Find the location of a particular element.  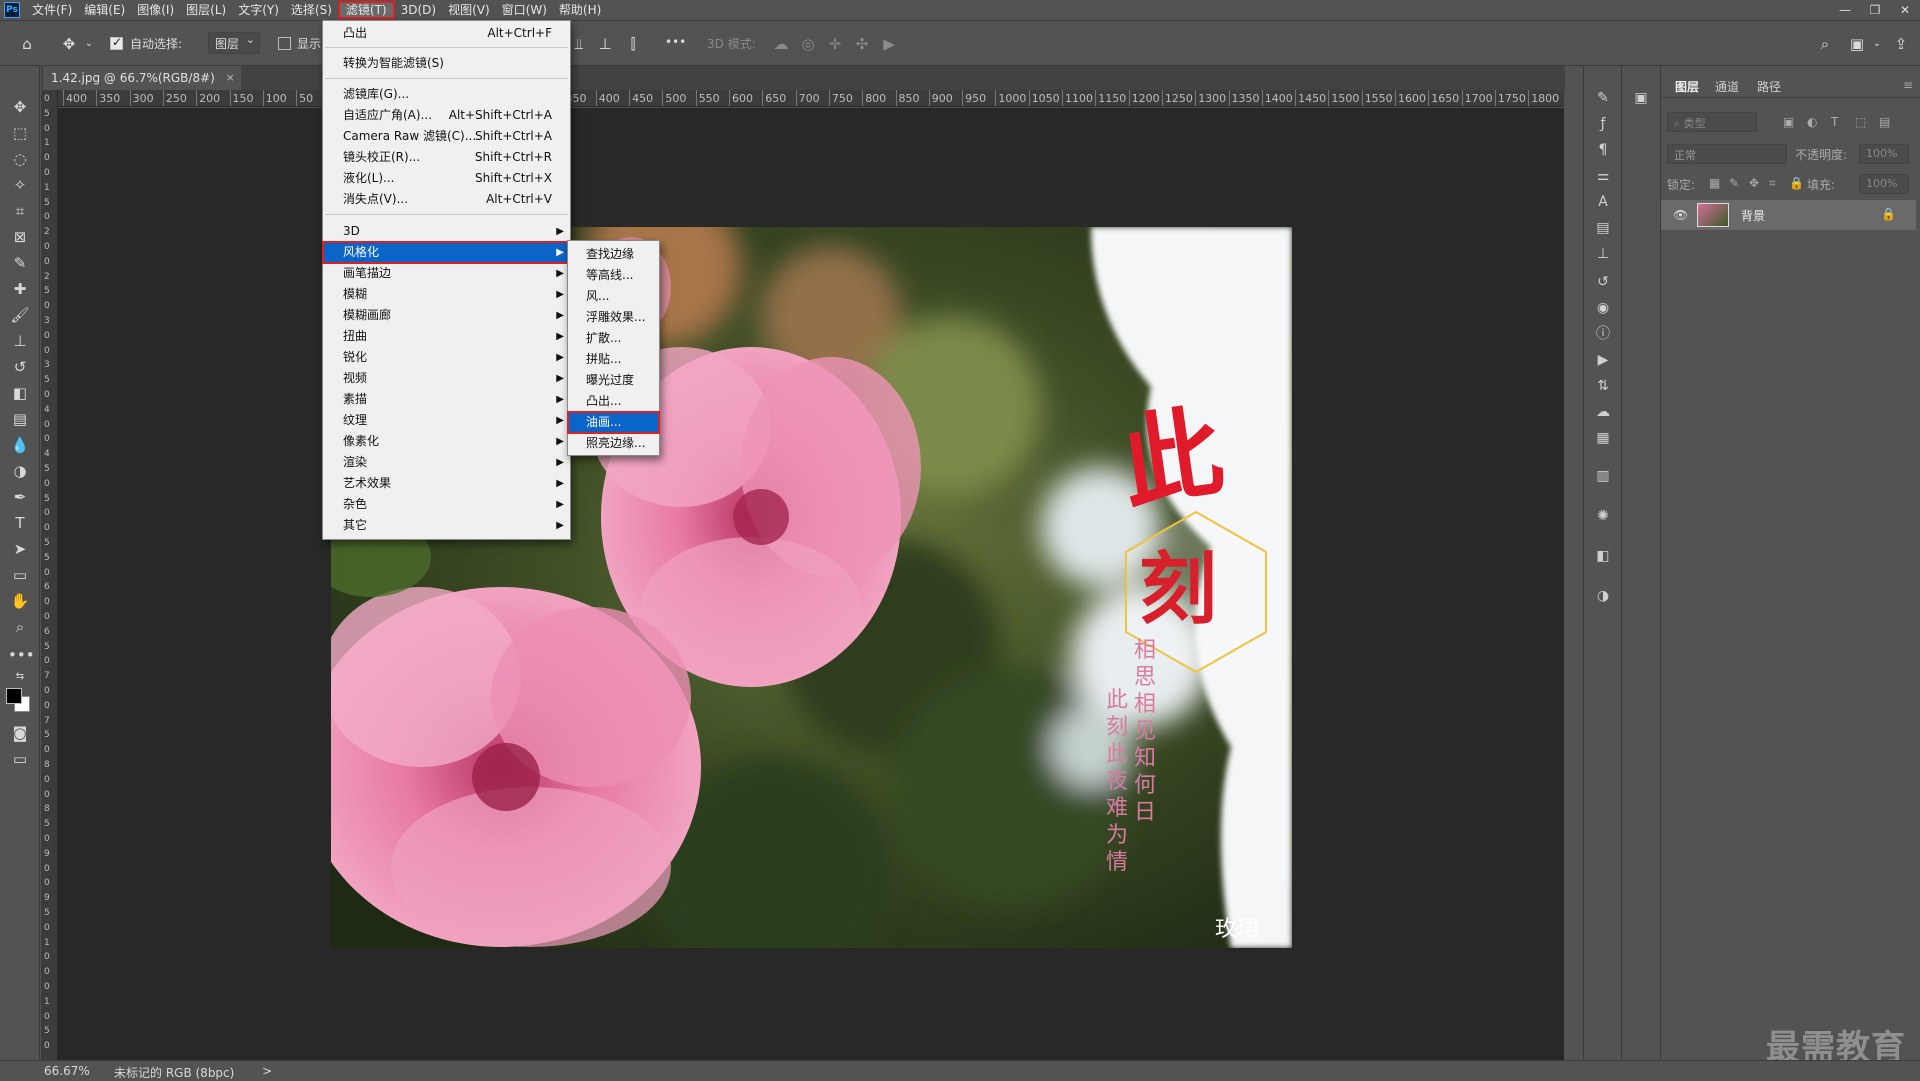

lock-transparent-icon: ▦ is located at coordinates (1714, 183).